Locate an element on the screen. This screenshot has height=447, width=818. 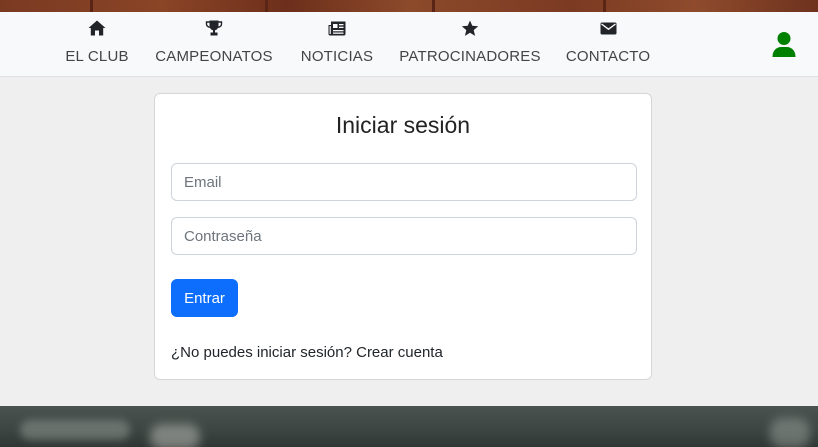
header-banner-image is located at coordinates (409, 6).